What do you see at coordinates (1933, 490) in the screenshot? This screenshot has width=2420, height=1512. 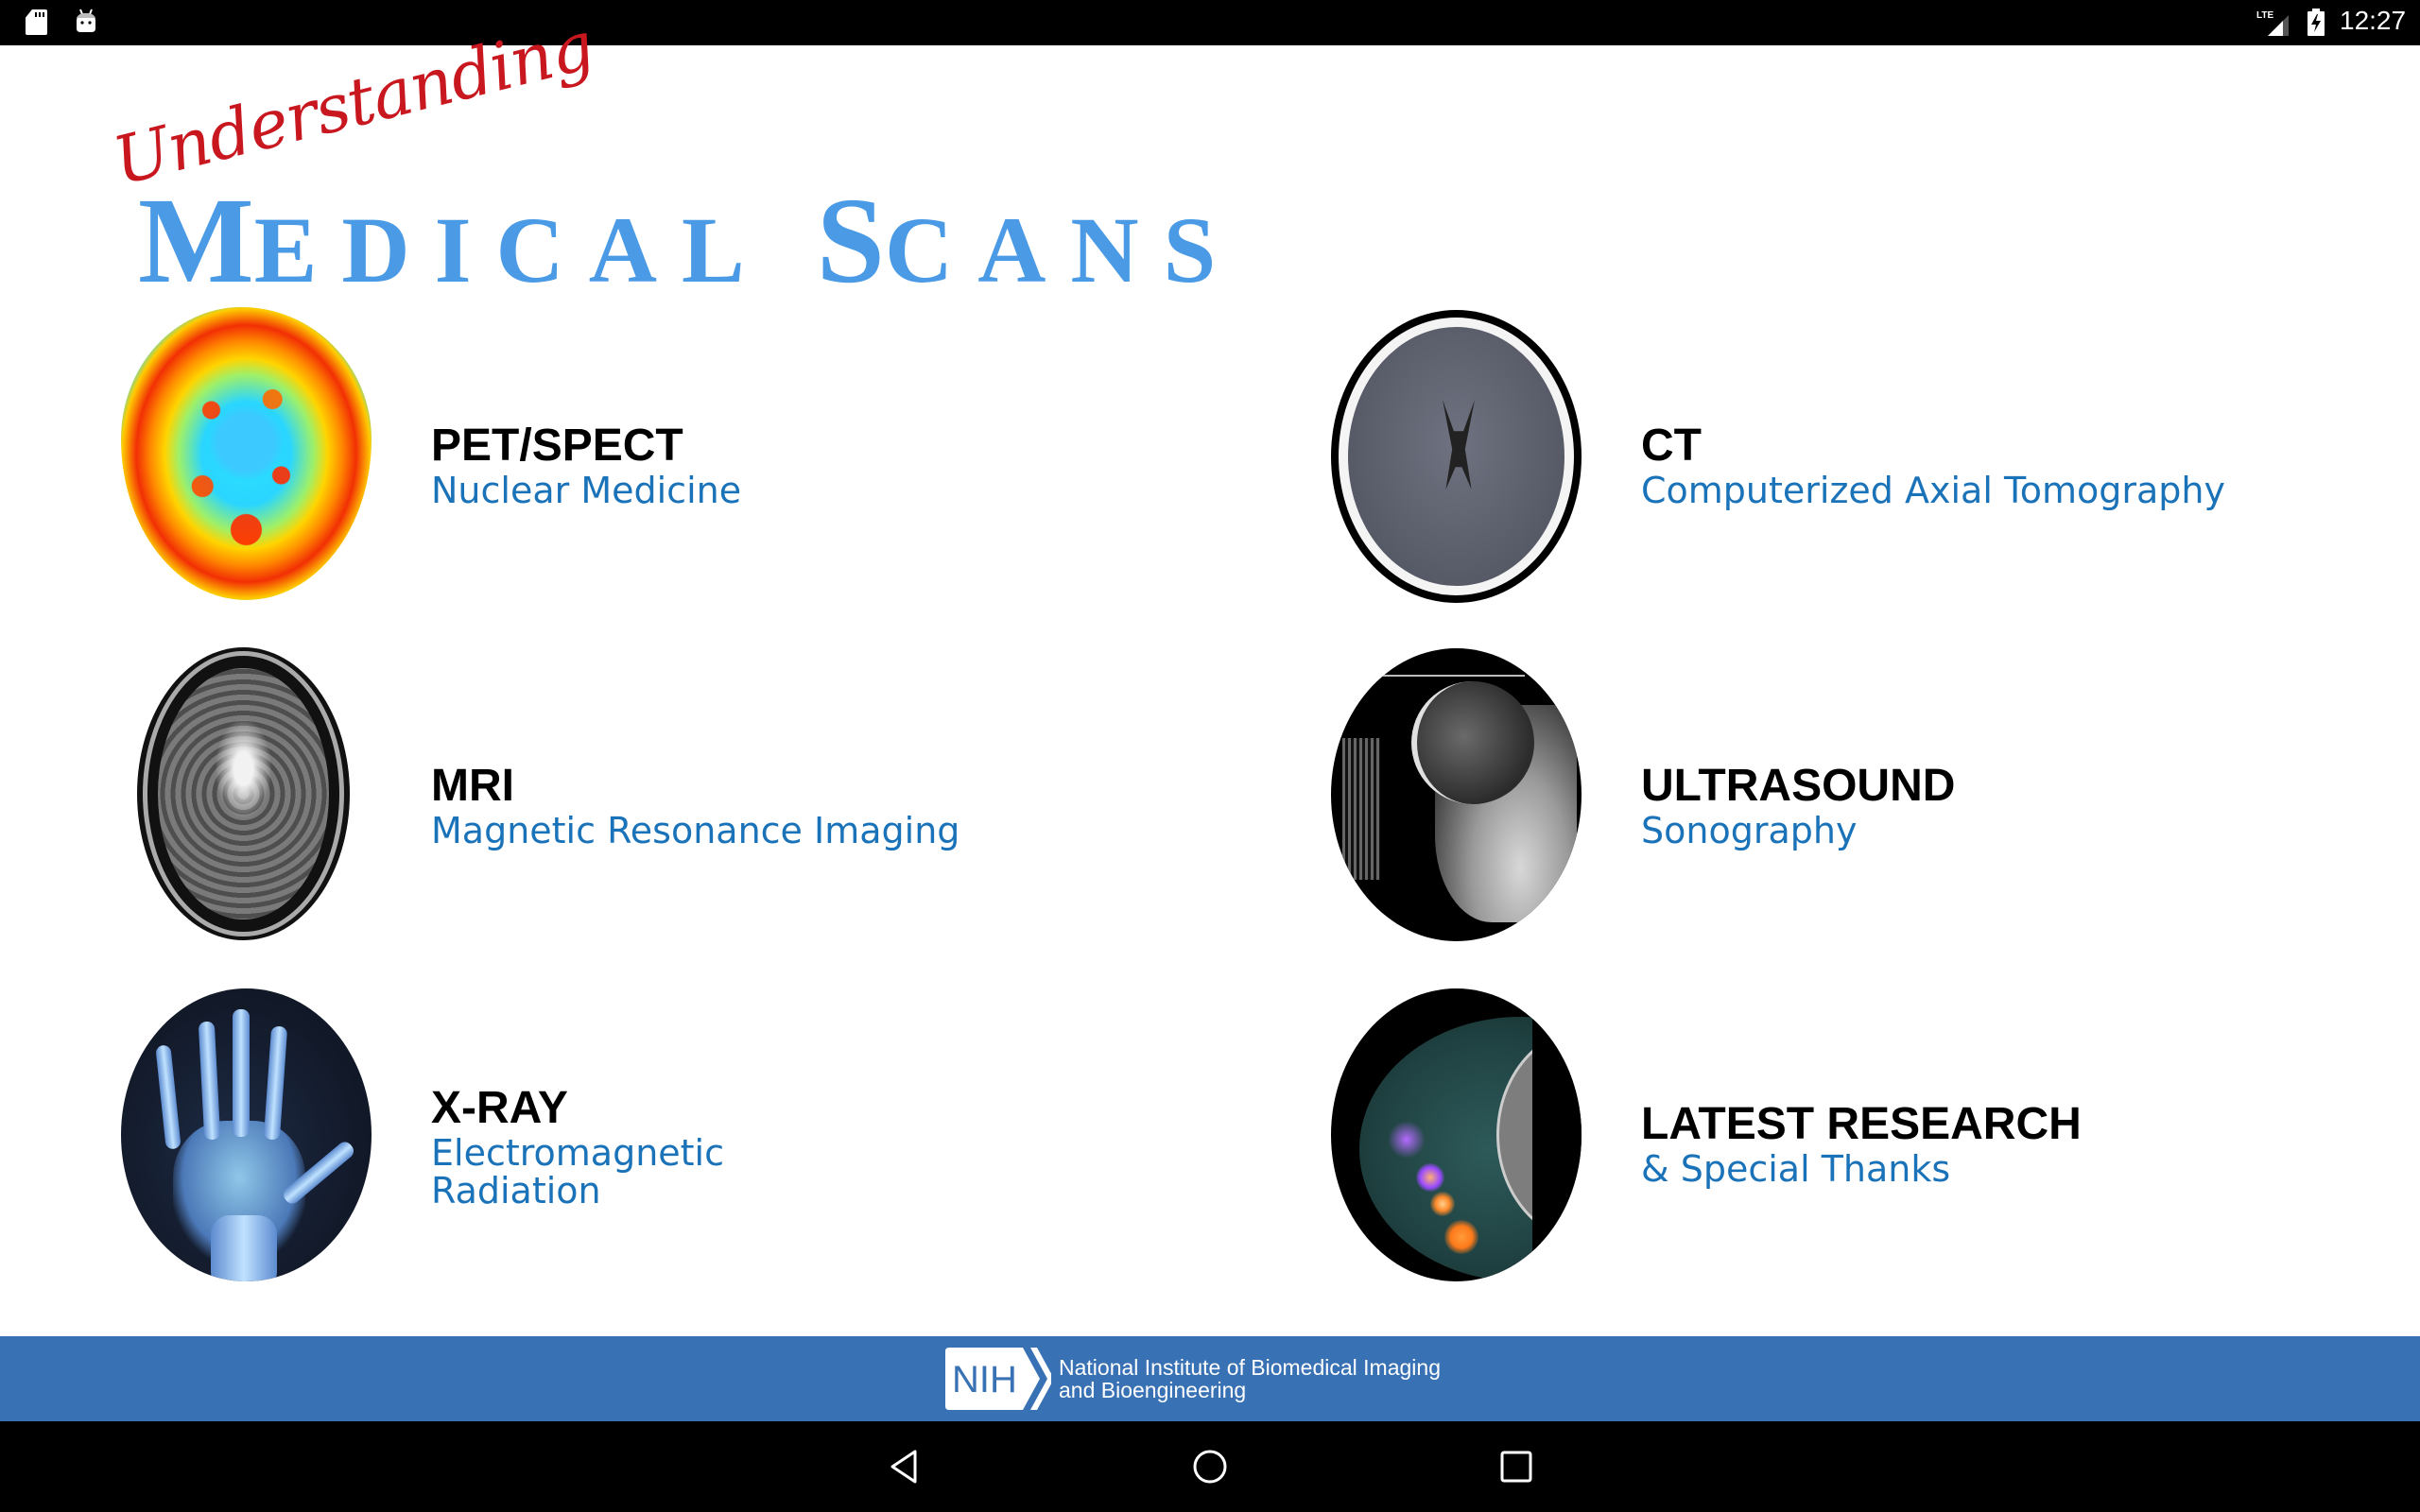 I see `scan-item-subtitle: Computerized Axial Tomography` at bounding box center [1933, 490].